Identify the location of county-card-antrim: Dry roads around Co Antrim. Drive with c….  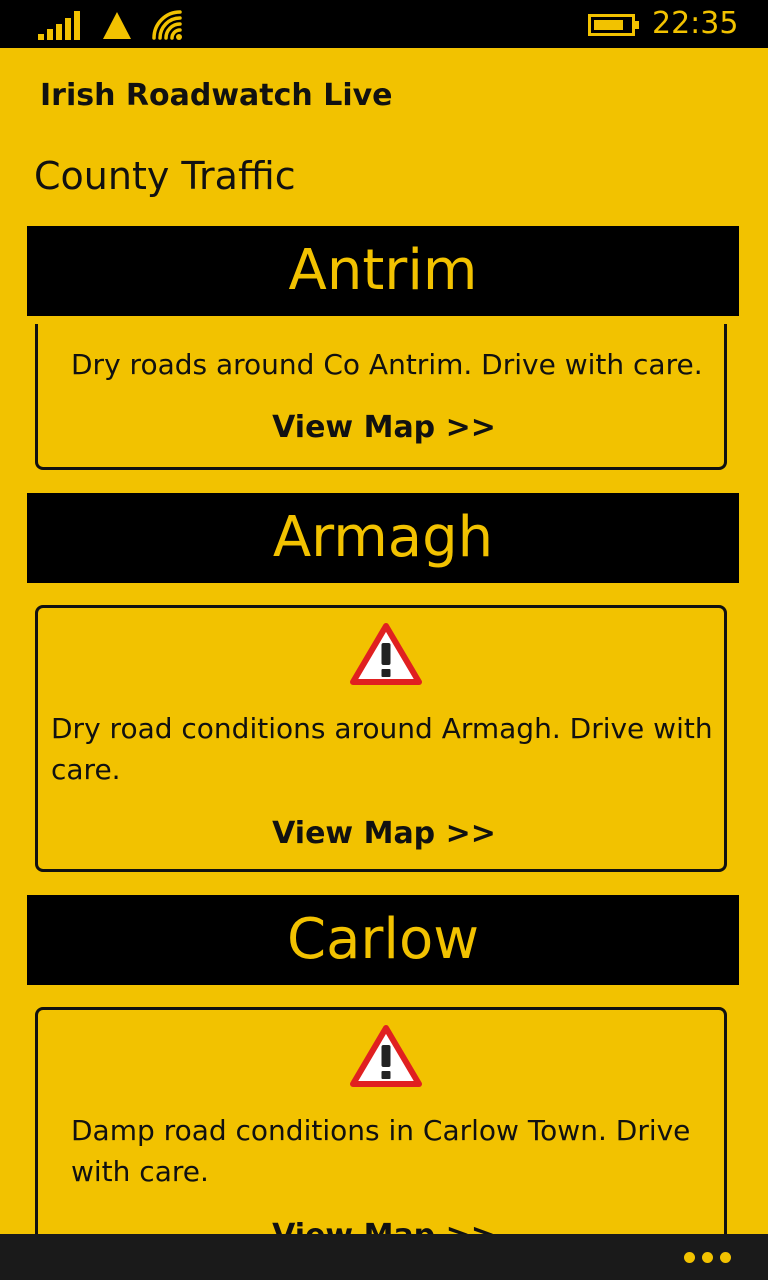
(381, 397).